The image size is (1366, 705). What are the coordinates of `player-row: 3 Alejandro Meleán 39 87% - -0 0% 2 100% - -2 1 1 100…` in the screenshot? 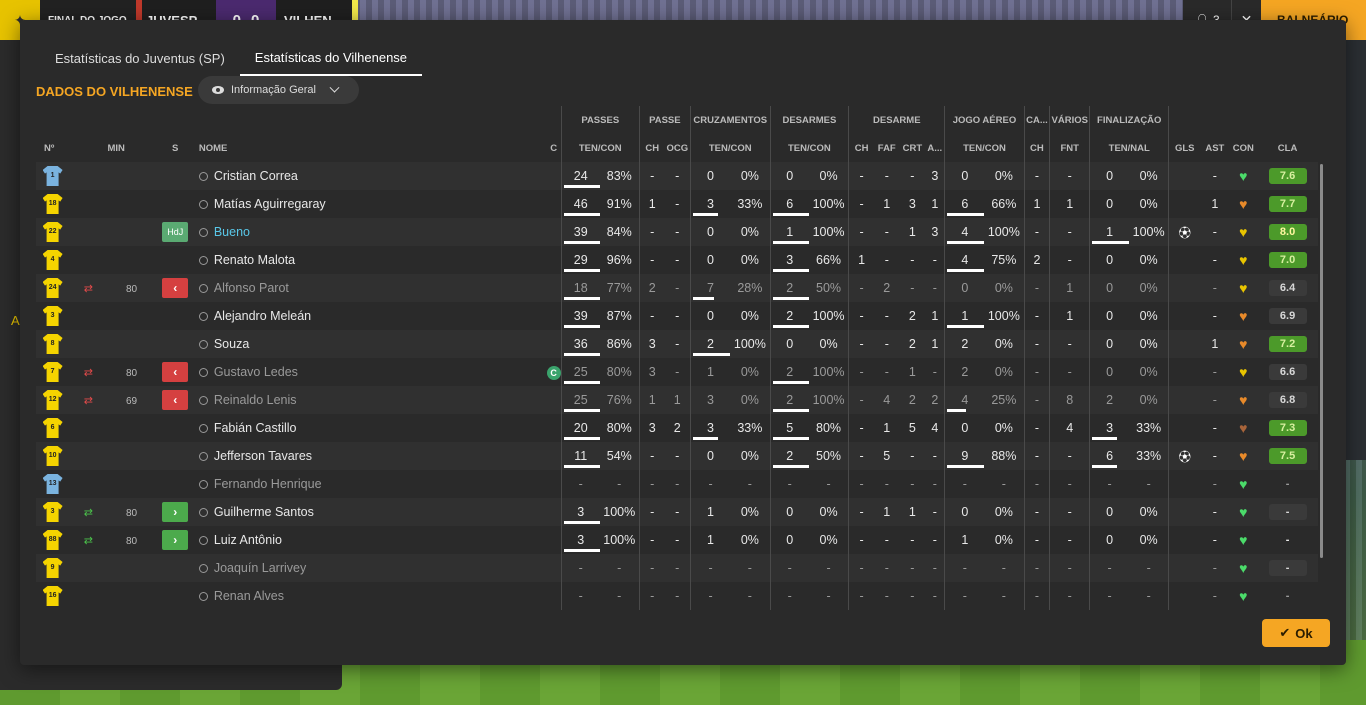 It's located at (677, 316).